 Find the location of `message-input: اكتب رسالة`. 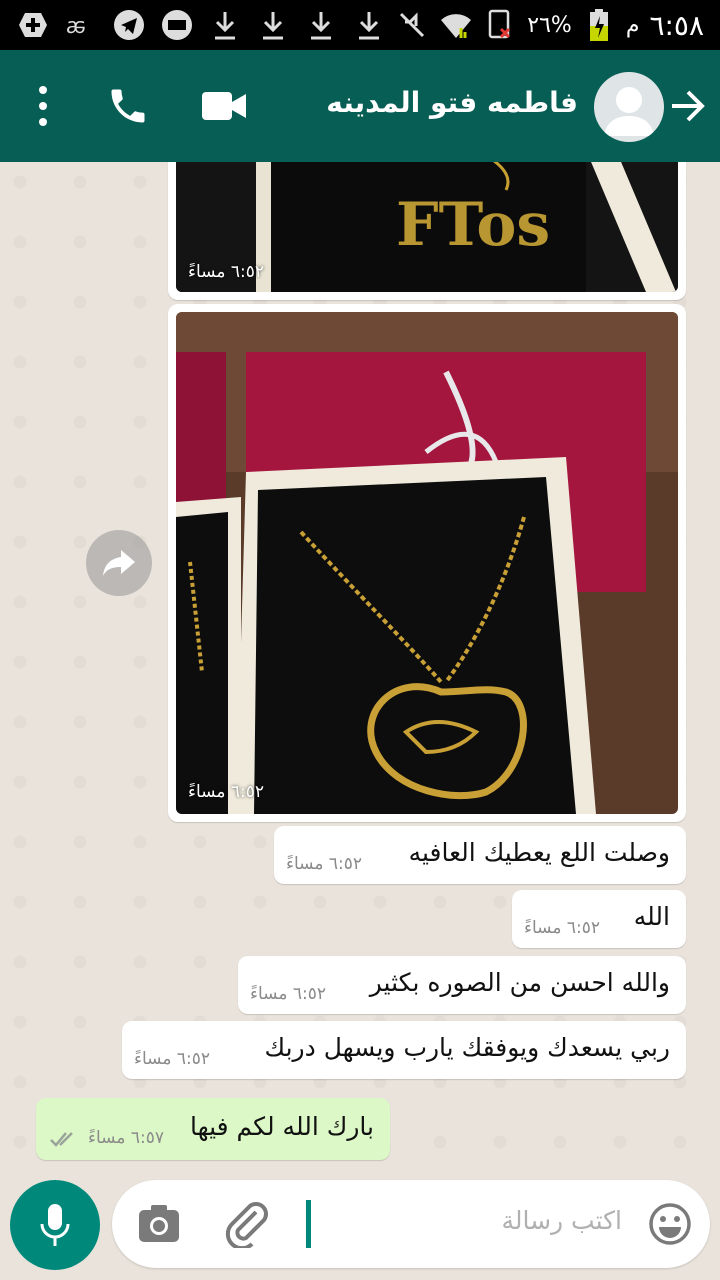

message-input: اكتب رسالة is located at coordinates (561, 1220).